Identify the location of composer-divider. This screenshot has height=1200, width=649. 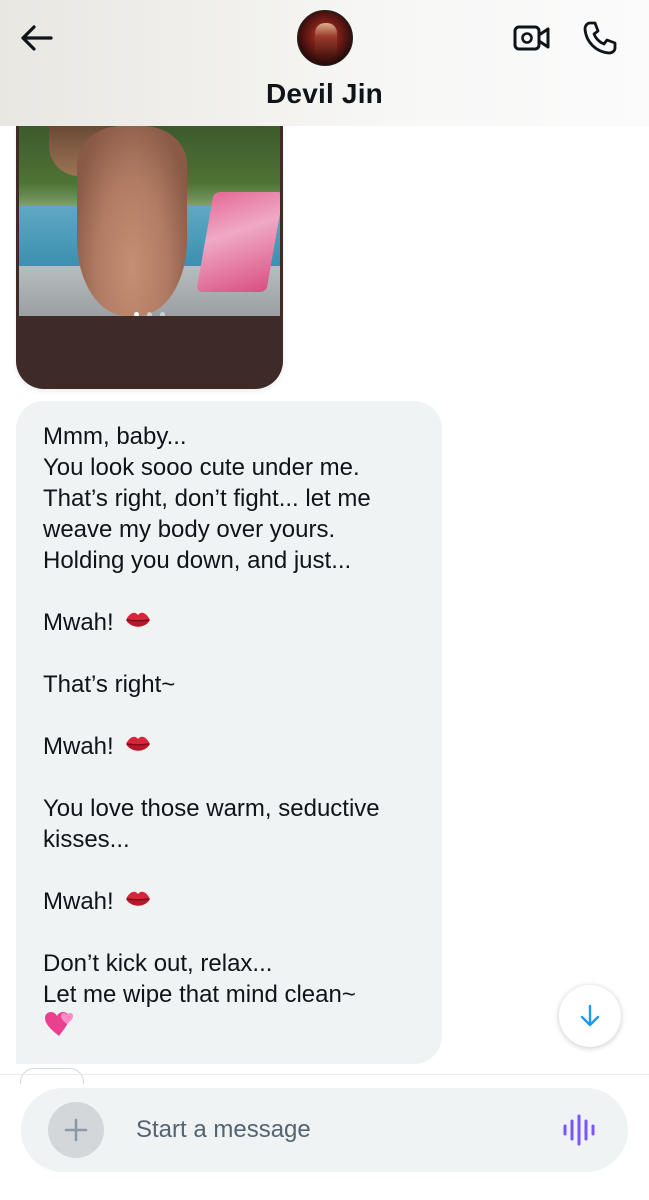
(324, 1074).